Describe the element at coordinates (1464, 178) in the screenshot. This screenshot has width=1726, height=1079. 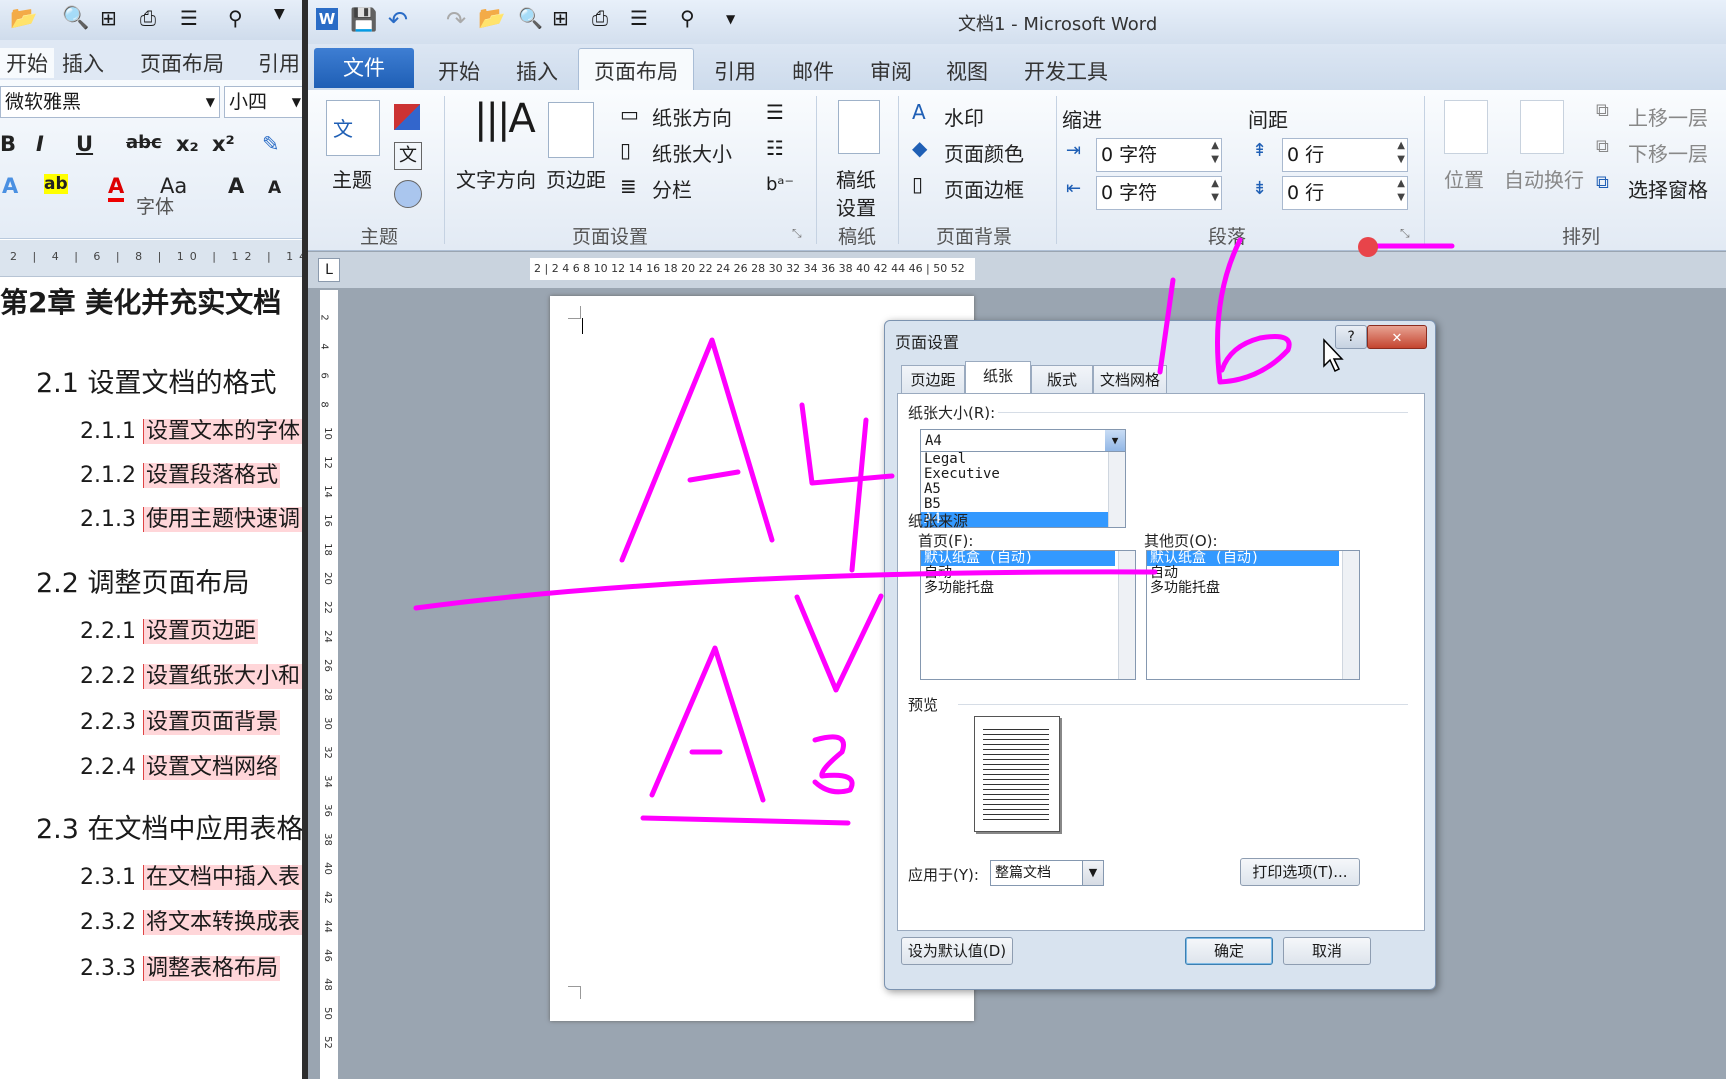
I see `position-button: 位置` at that location.